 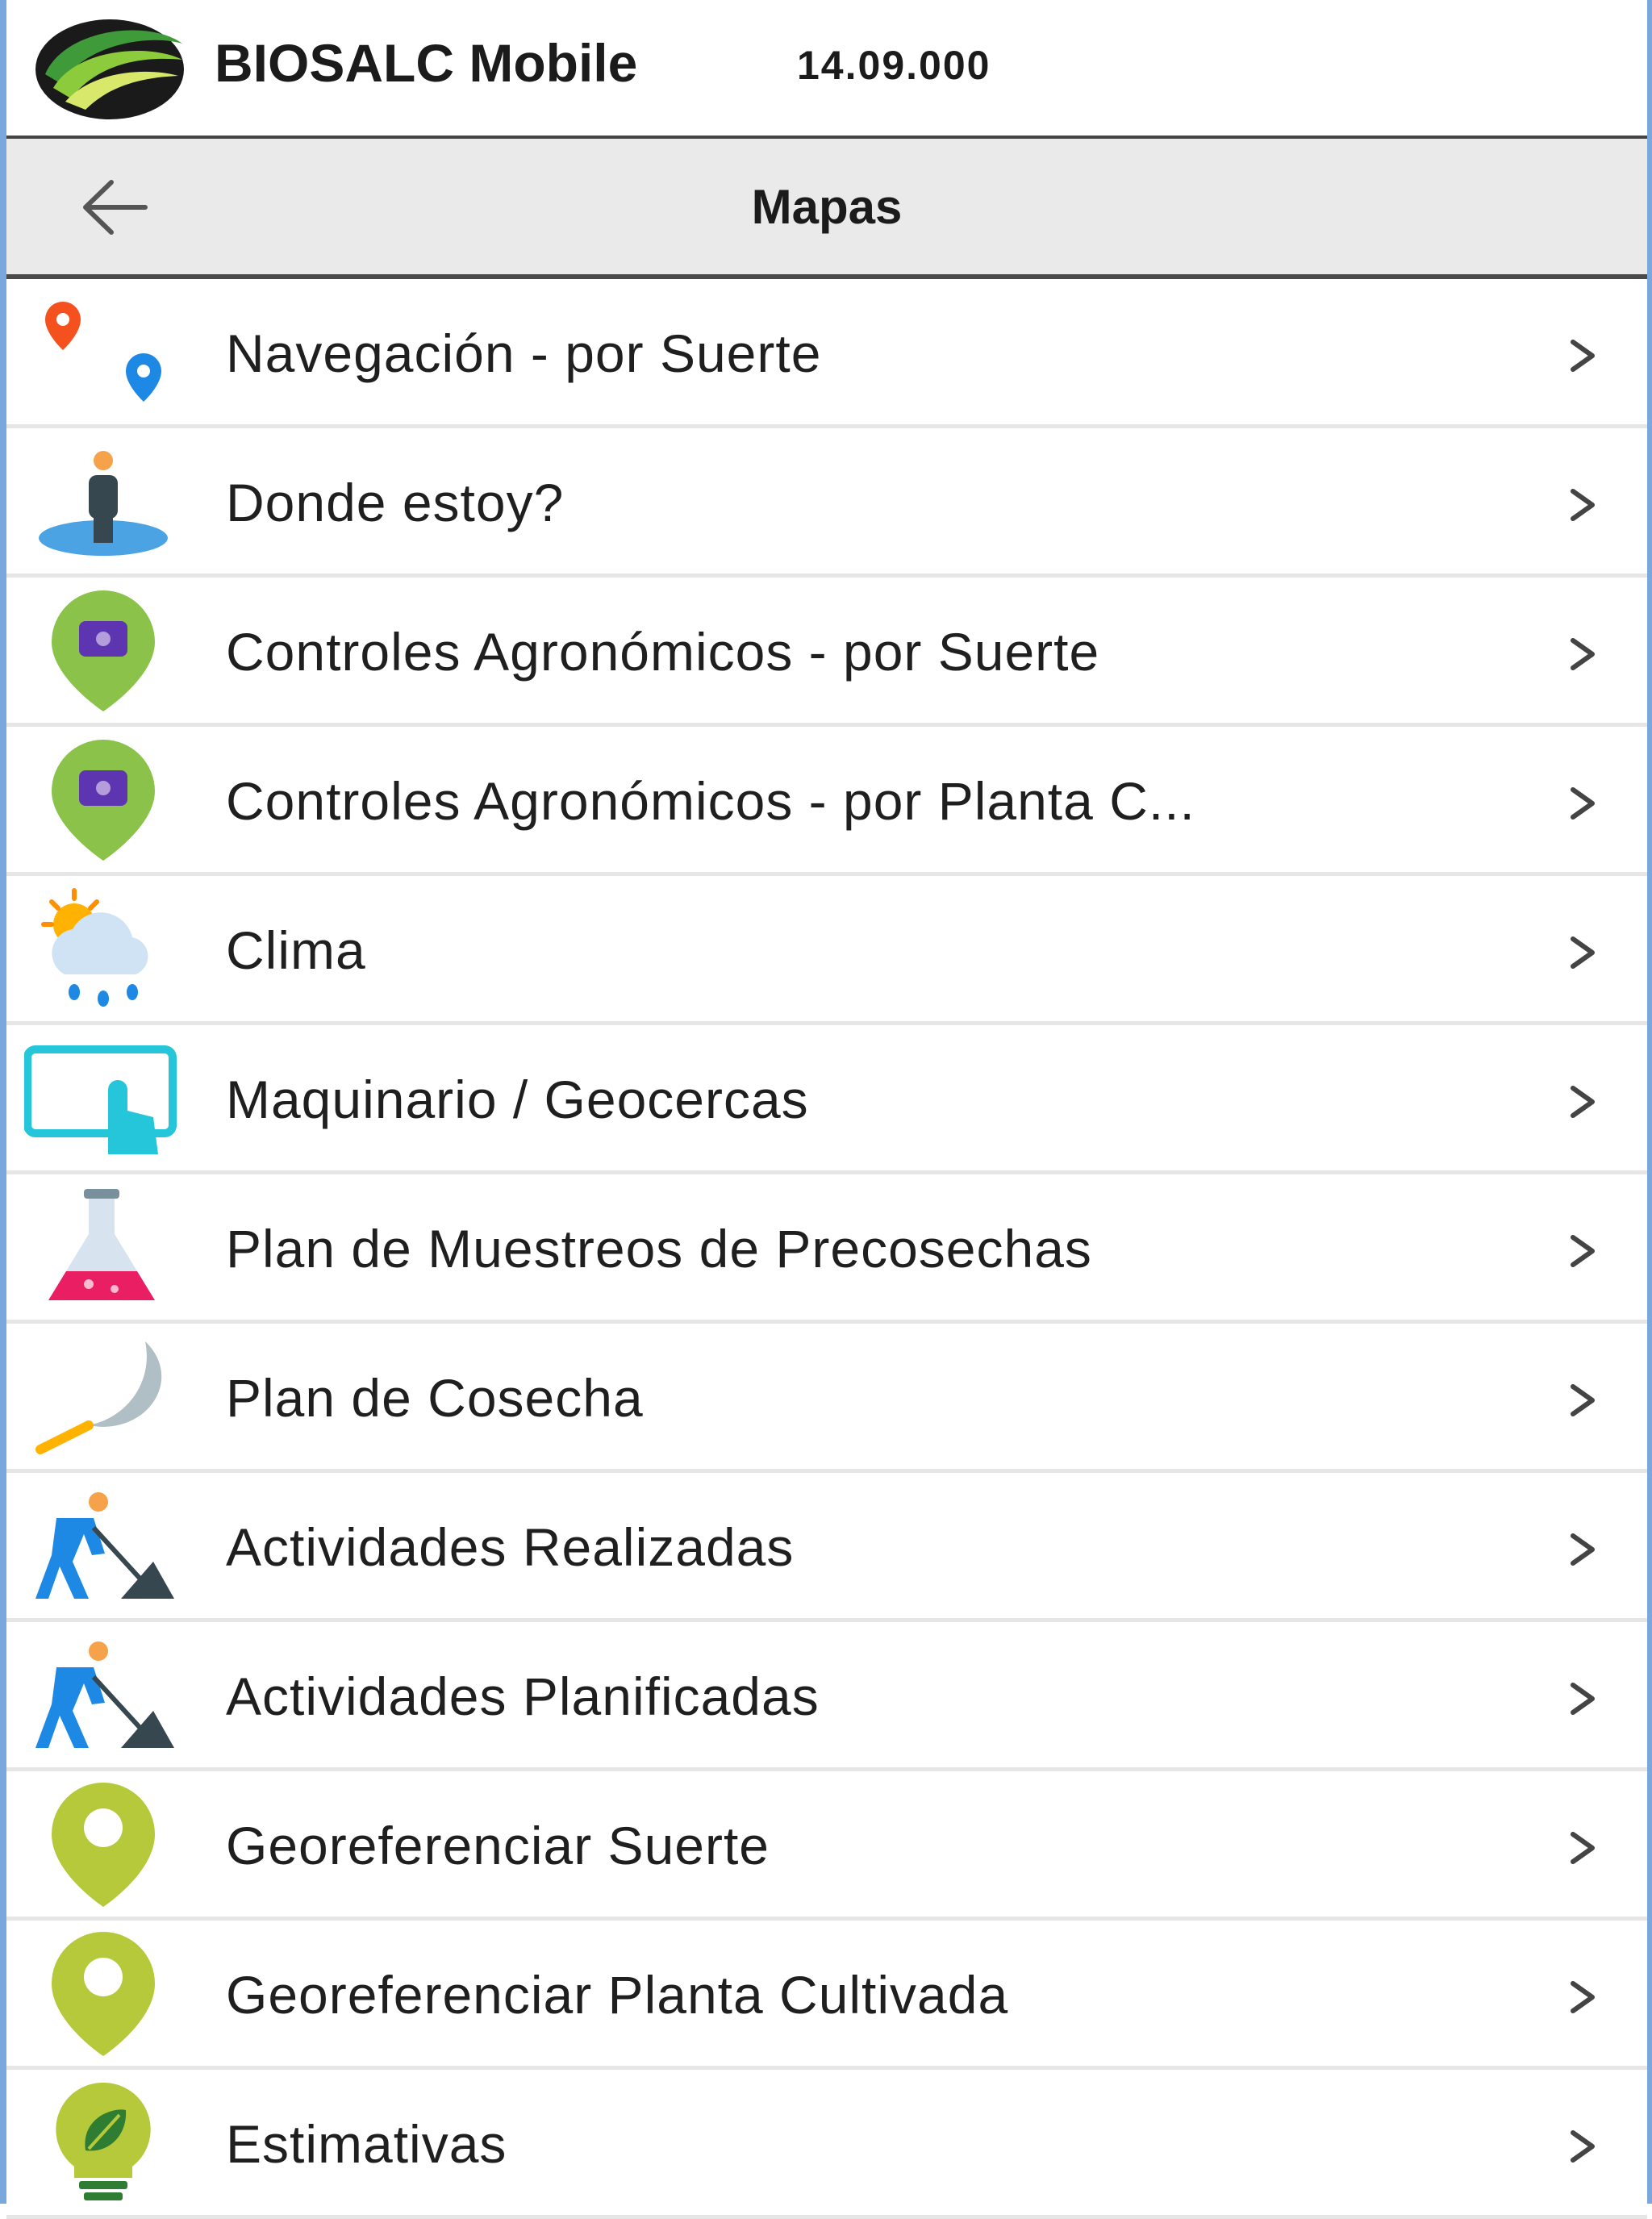 I want to click on sickle-icon, so click(x=99, y=1398).